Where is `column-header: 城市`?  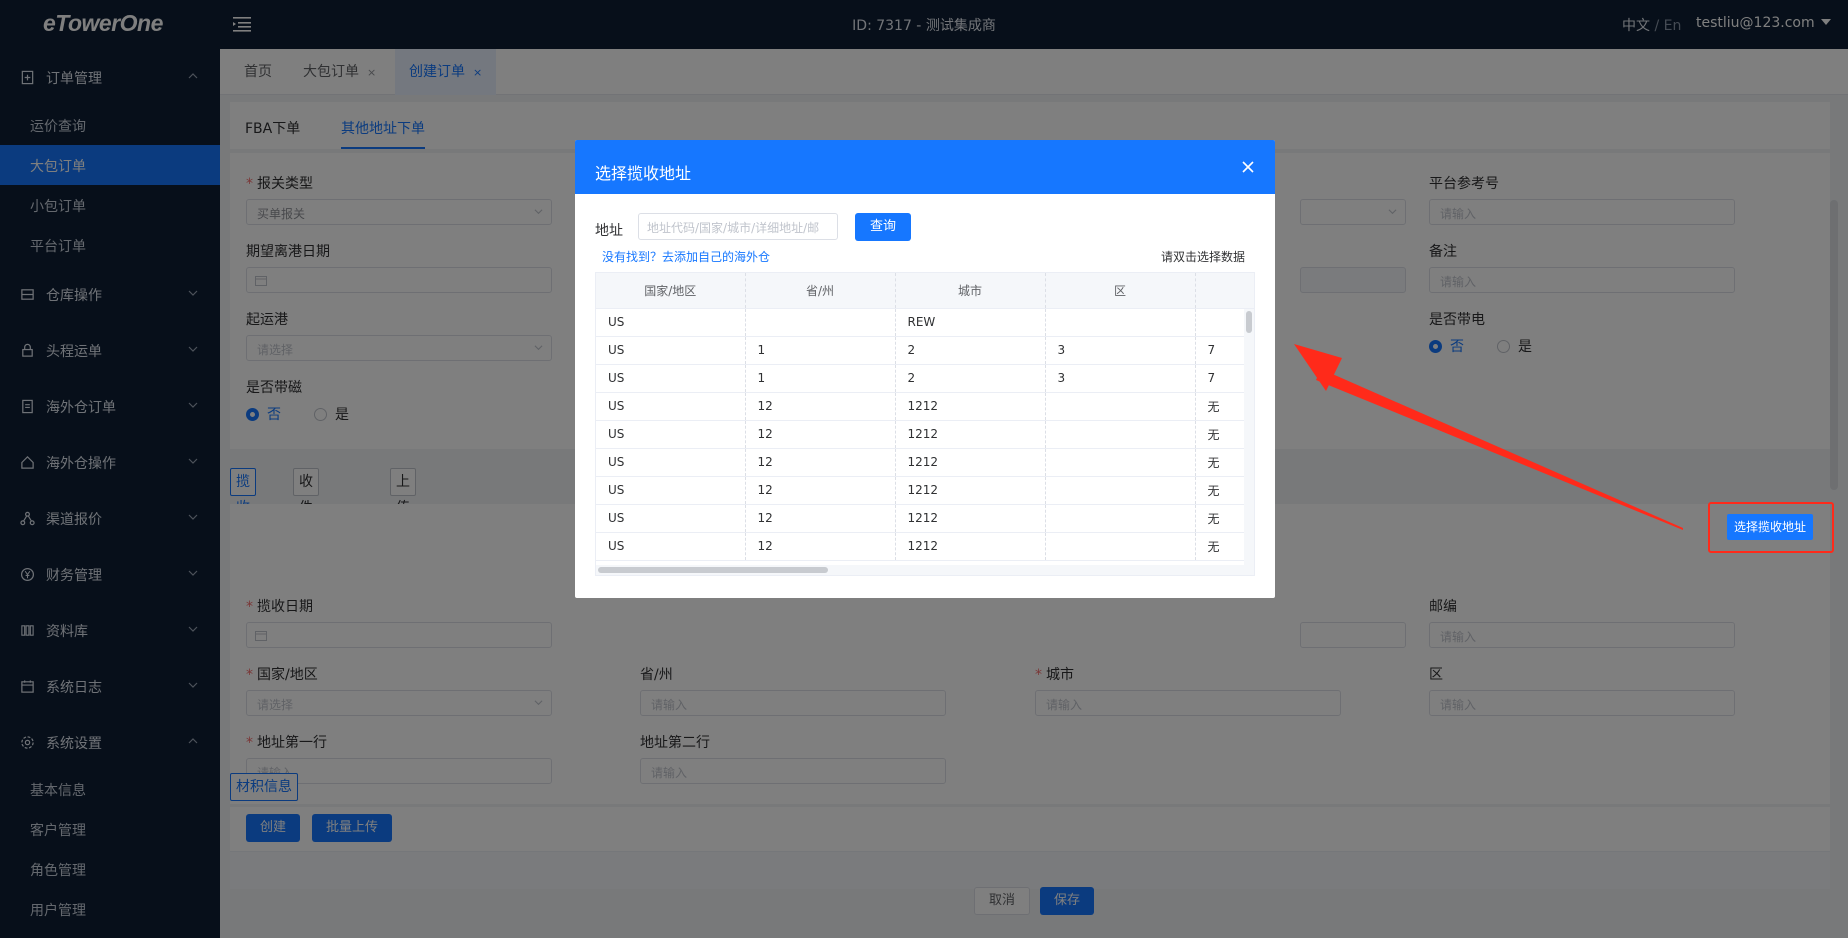
column-header: 城市 is located at coordinates (970, 291).